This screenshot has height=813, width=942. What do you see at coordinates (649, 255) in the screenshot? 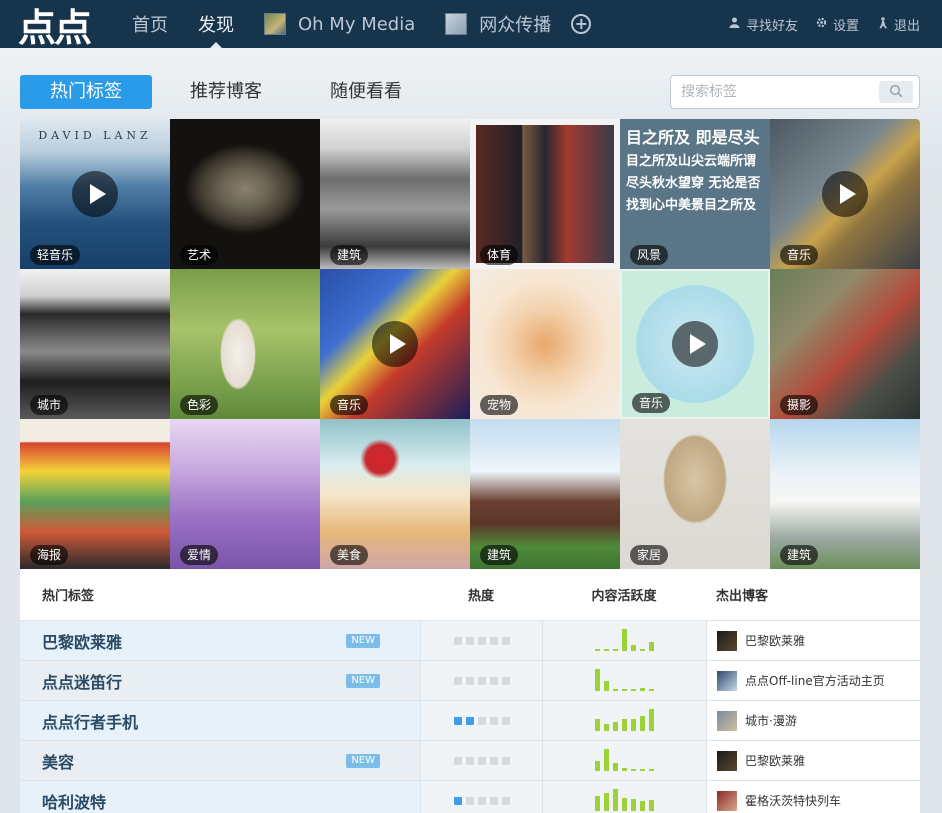
I see `tile-tag-label: 风景` at bounding box center [649, 255].